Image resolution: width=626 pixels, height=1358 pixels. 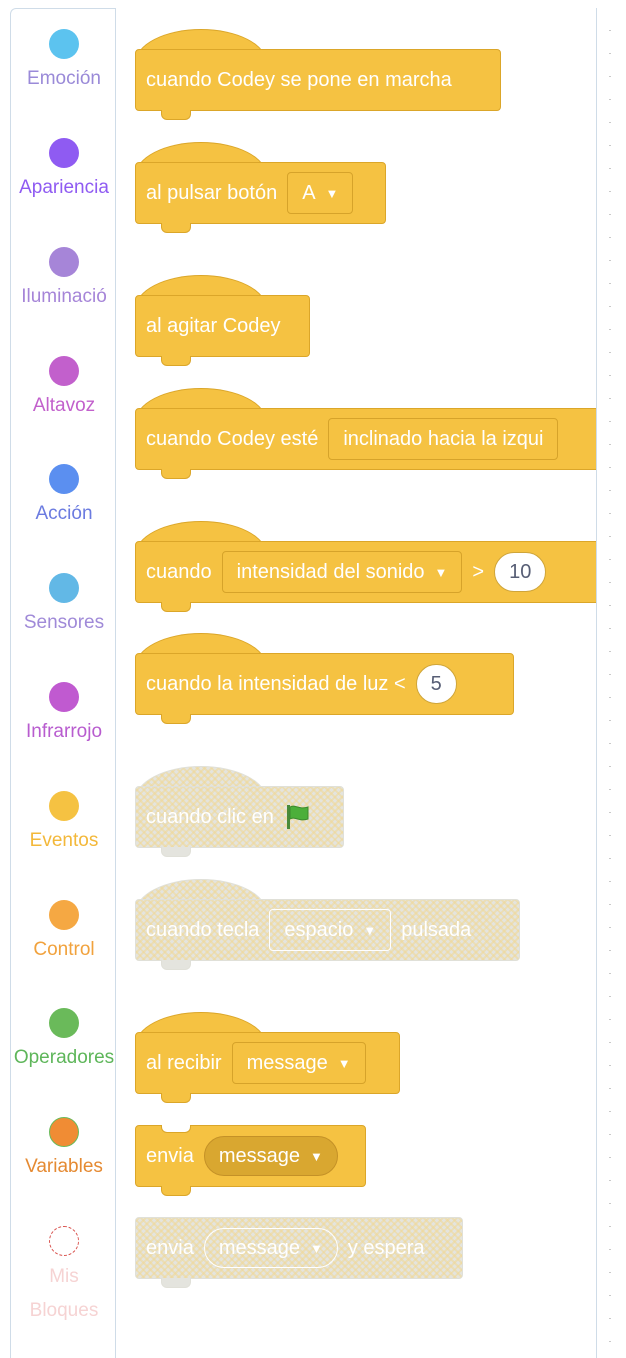 I want to click on green-flag-icon, so click(x=297, y=817).